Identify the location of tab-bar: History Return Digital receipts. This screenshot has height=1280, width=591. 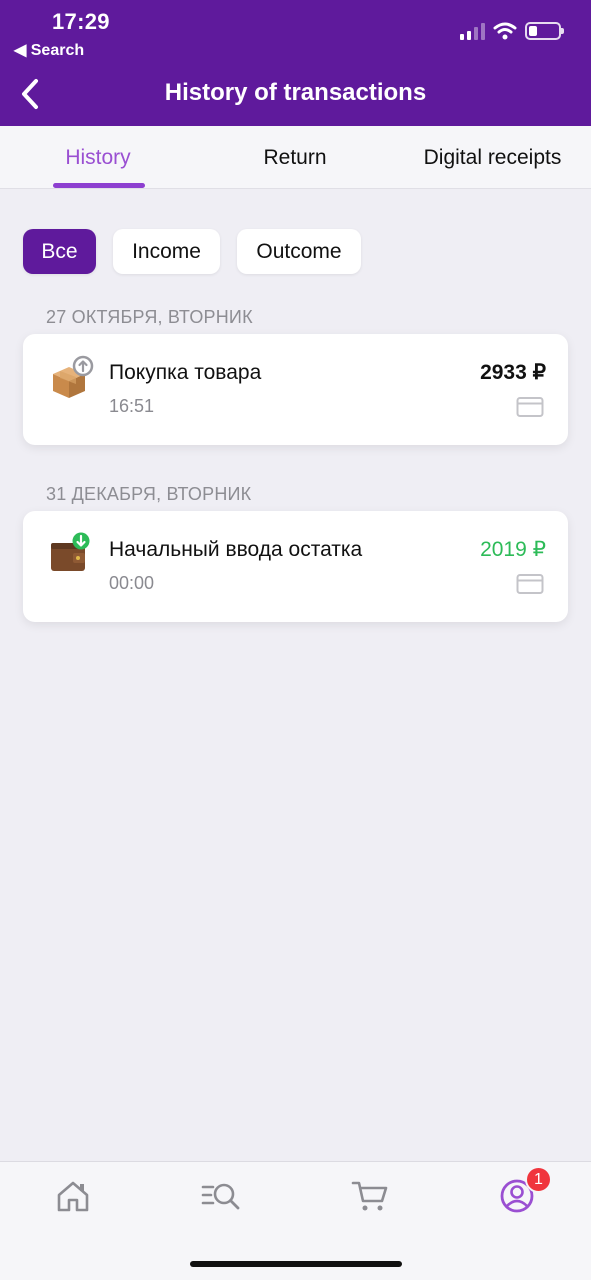
(295, 157).